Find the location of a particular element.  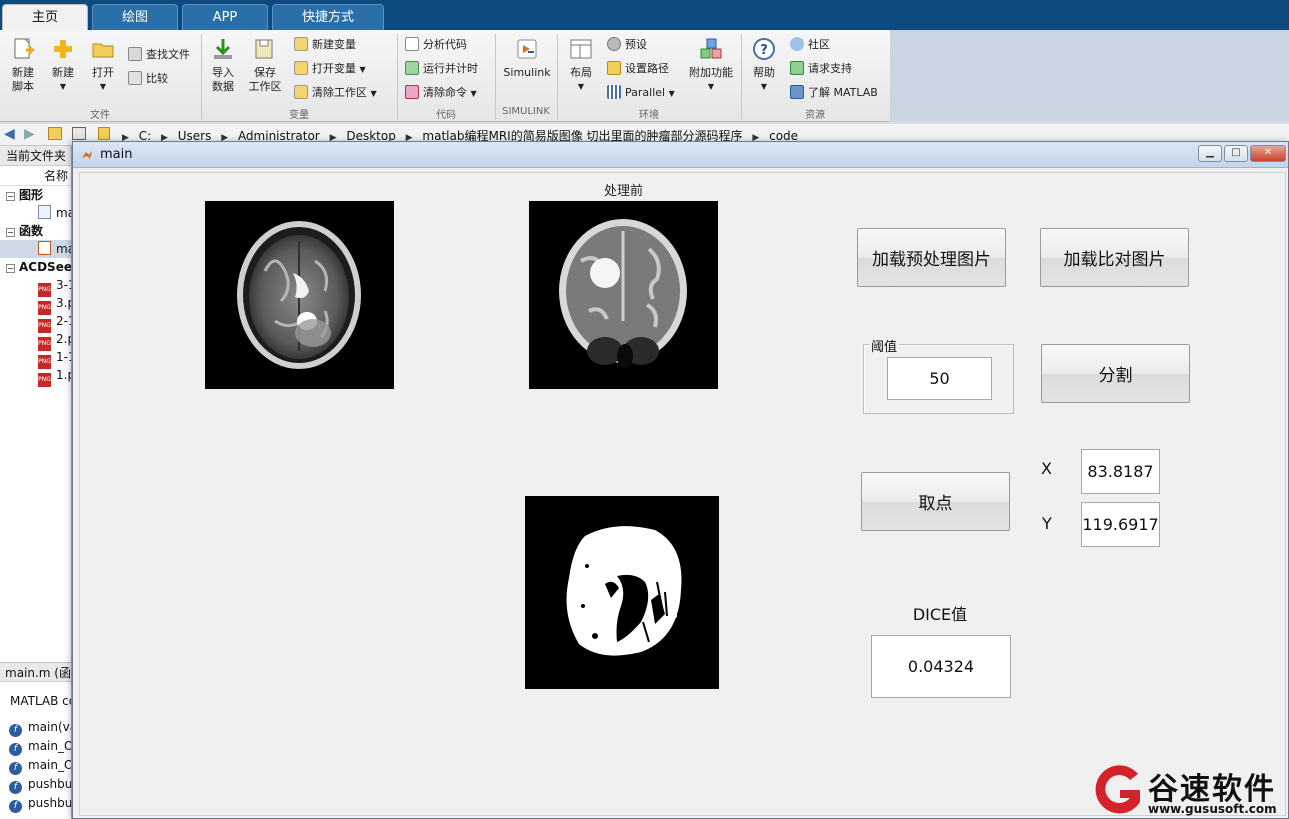

add-ons-button: 附加功能 ▼ is located at coordinates (711, 65).